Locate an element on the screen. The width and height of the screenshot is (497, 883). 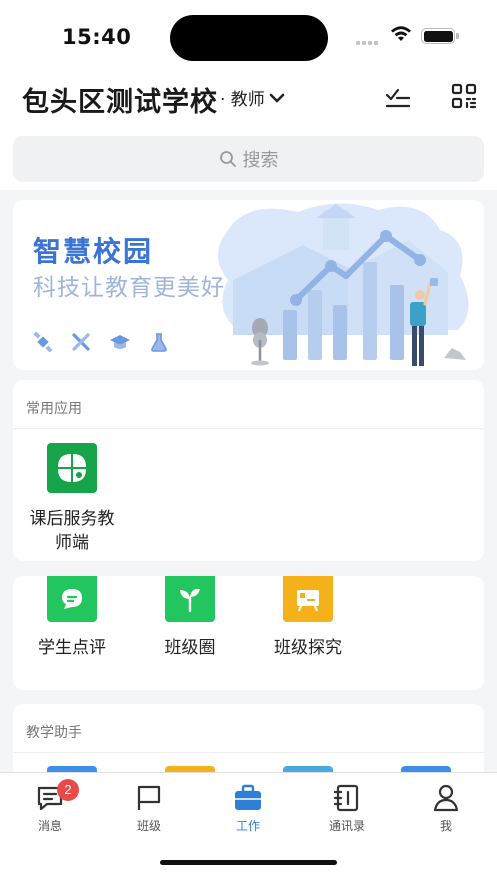
banner-icon-row is located at coordinates (101, 342).